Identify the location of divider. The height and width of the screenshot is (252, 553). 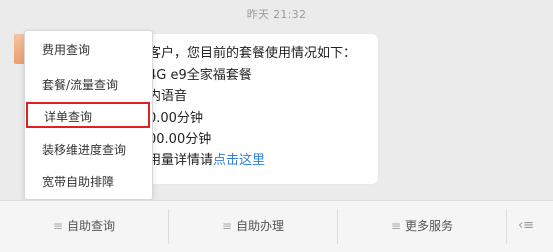
(506, 226).